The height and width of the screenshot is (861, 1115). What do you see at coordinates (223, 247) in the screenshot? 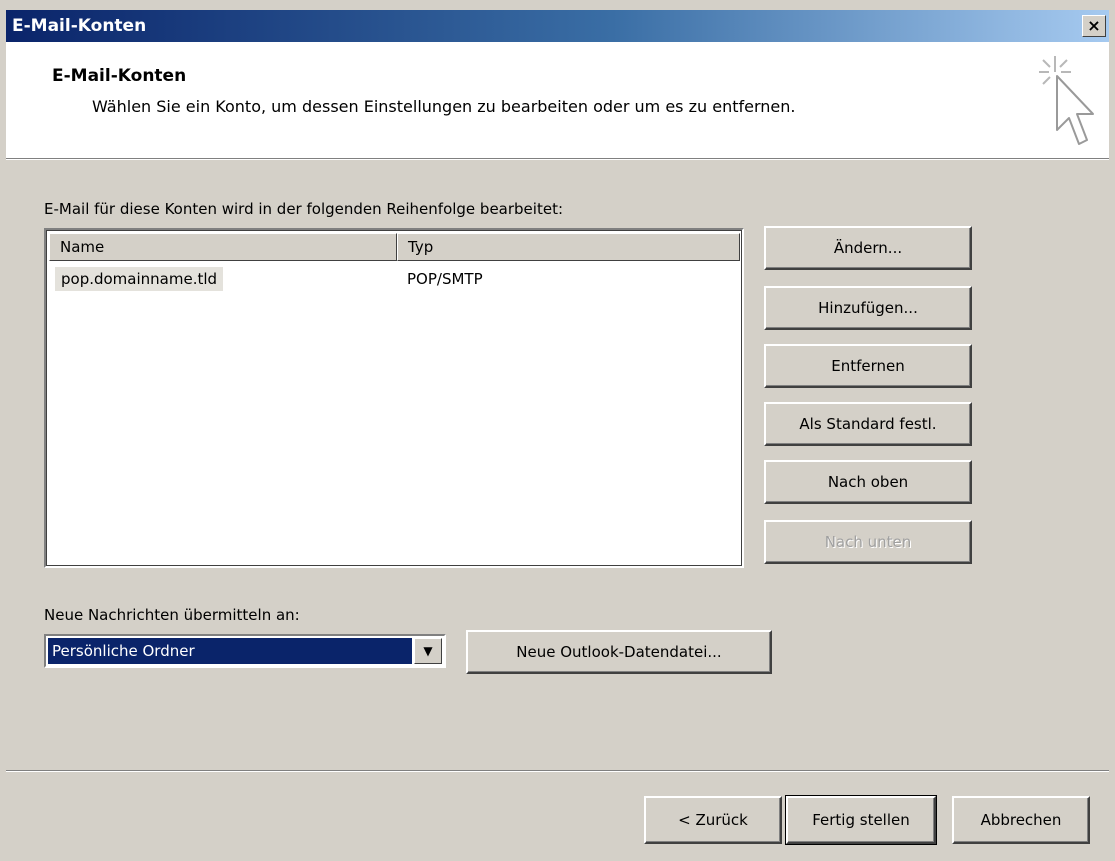
I see `column-header-name: Name` at bounding box center [223, 247].